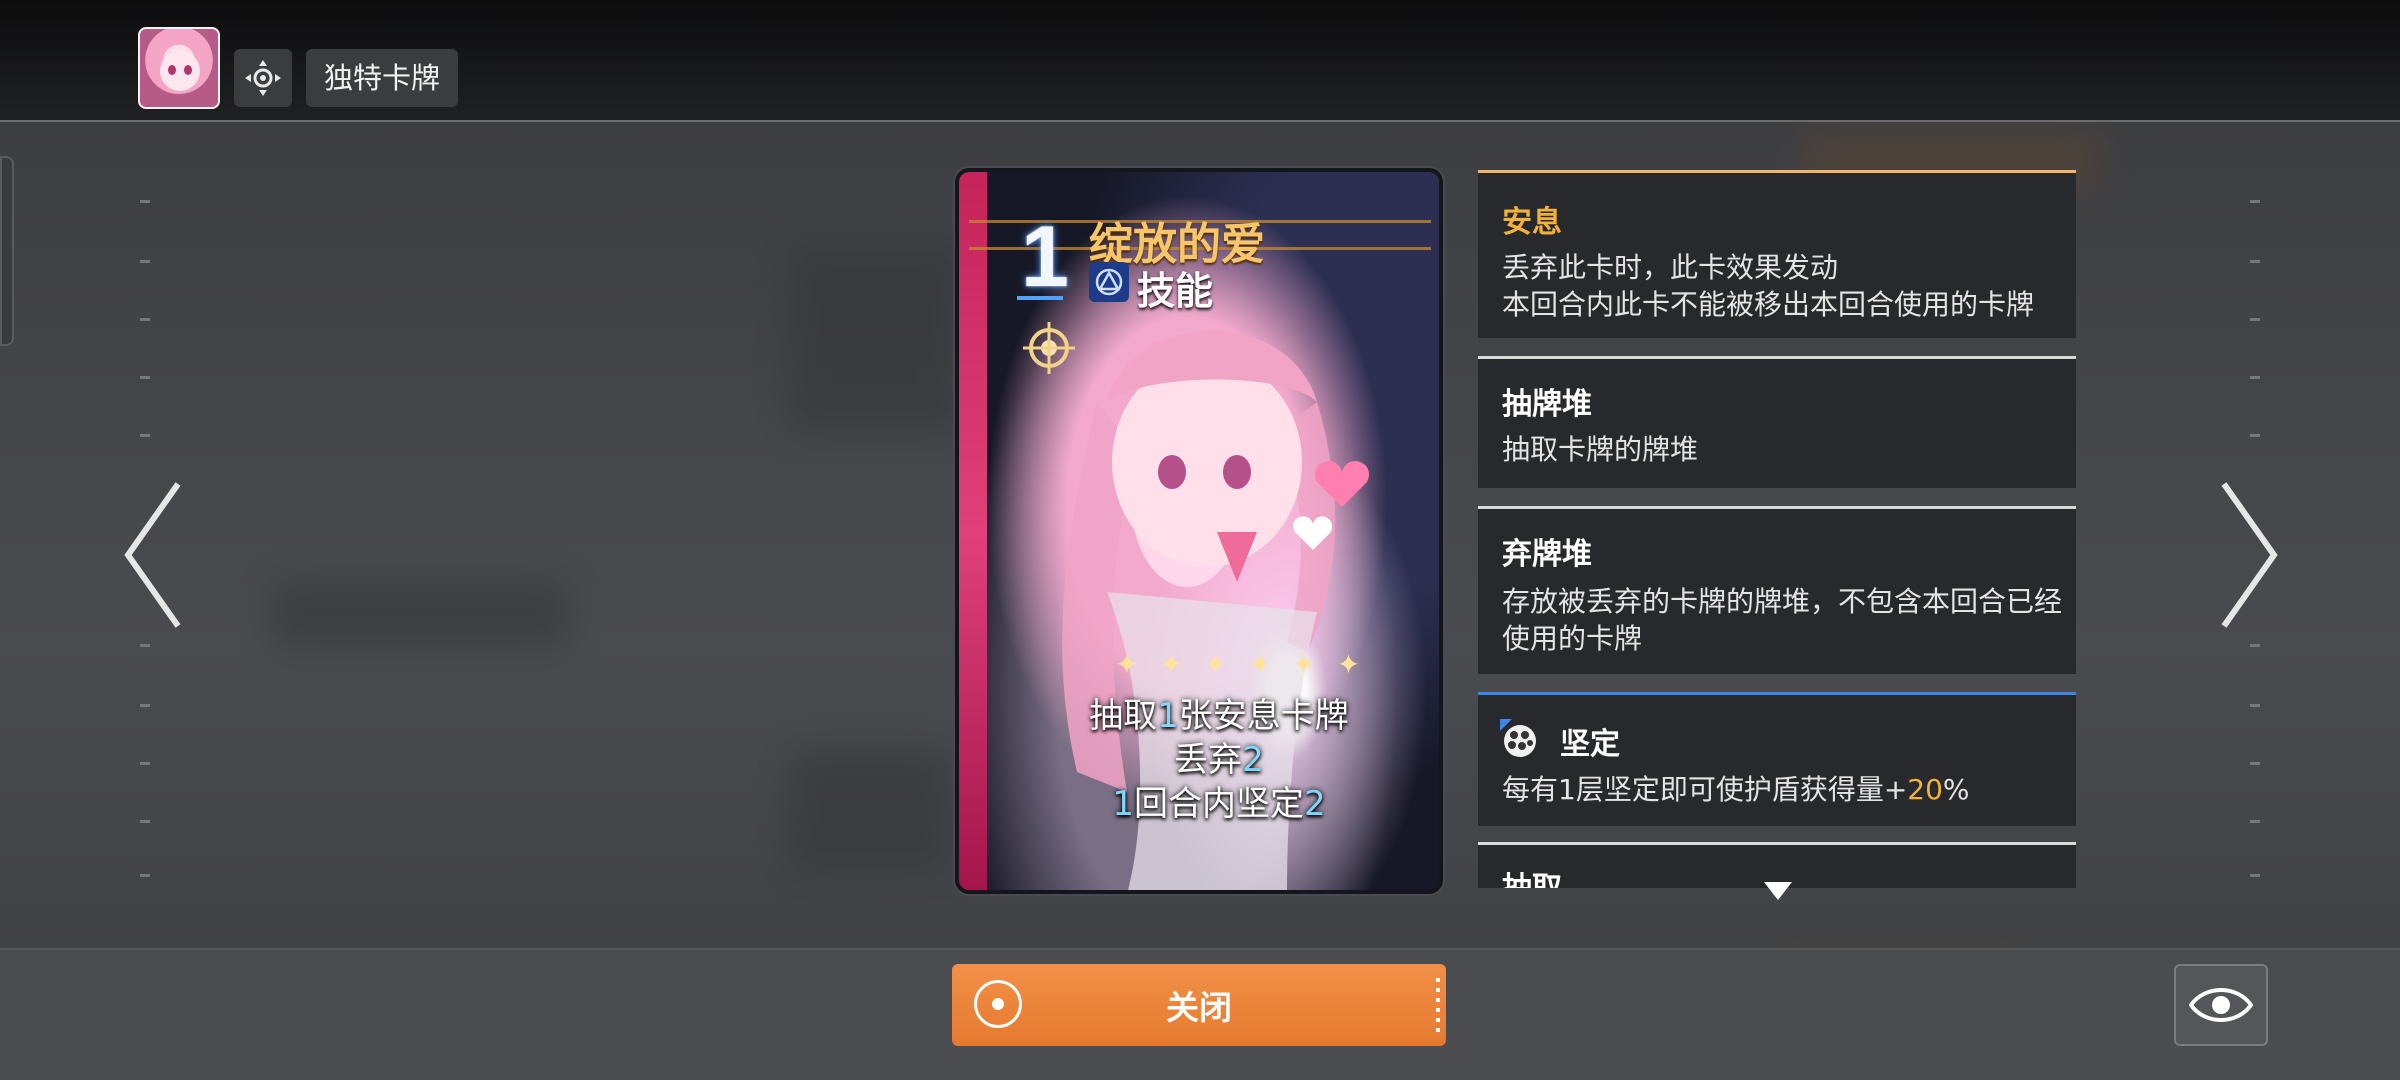  Describe the element at coordinates (1532, 875) in the screenshot. I see `keyword-title: 抽取` at that location.